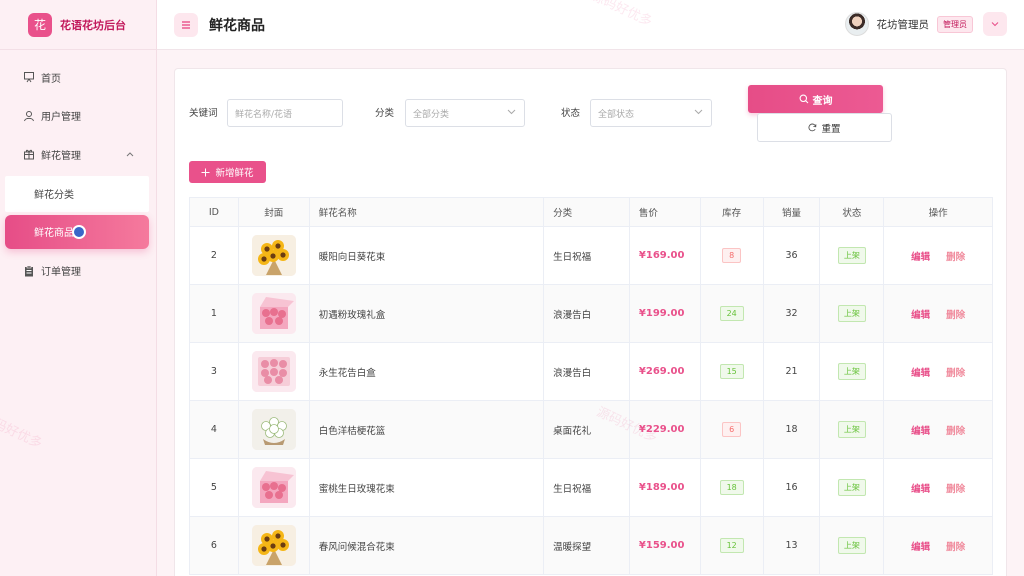  What do you see at coordinates (77, 231) in the screenshot?
I see `sidebar-subitem-products: 鲜花商品` at bounding box center [77, 231].